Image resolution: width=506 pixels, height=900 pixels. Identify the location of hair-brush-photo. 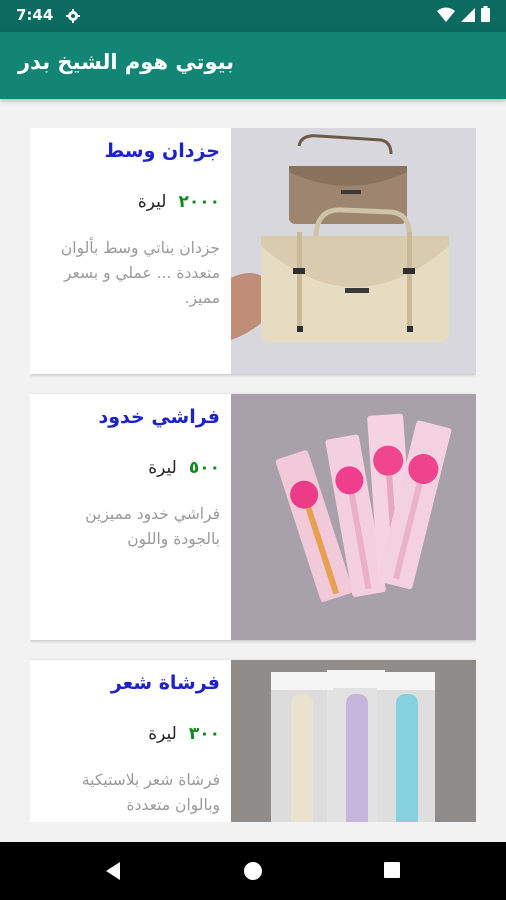
(353, 741).